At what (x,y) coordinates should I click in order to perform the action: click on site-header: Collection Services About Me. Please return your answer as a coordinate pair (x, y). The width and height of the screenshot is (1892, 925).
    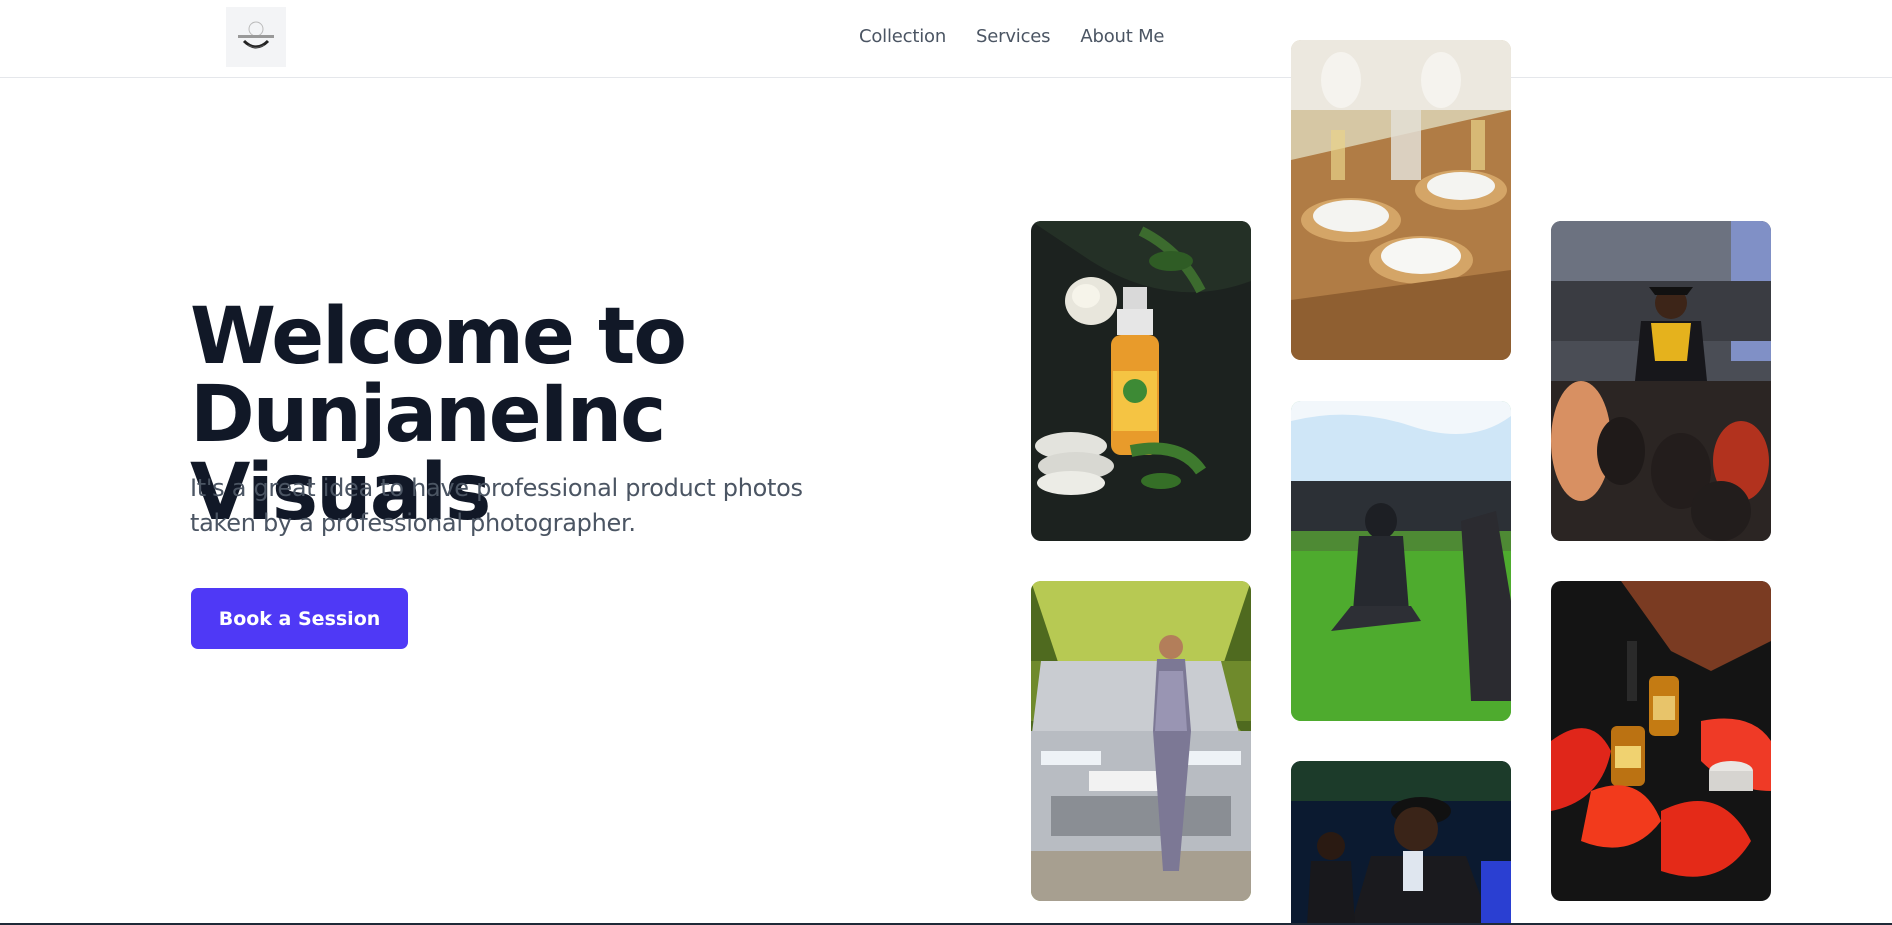
    Looking at the image, I should click on (946, 39).